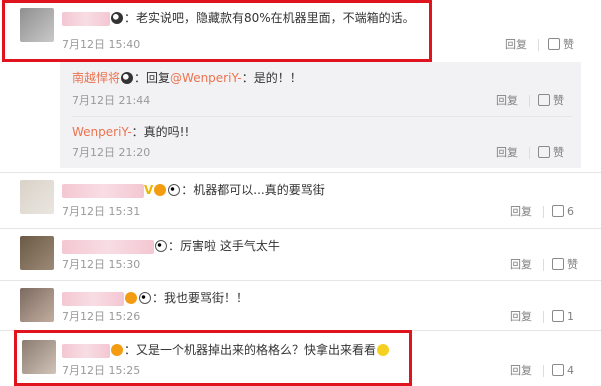 Image resolution: width=601 pixels, height=386 pixels. What do you see at coordinates (101, 44) in the screenshot?
I see `comment-time: 7月12日 15:40` at bounding box center [101, 44].